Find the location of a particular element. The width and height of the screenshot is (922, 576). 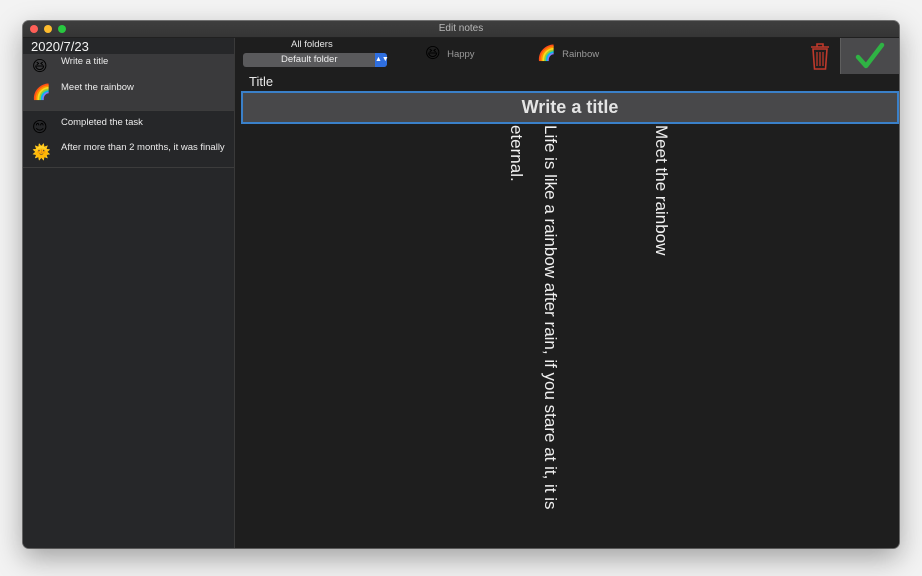

save-note-button is located at coordinates (869, 56).